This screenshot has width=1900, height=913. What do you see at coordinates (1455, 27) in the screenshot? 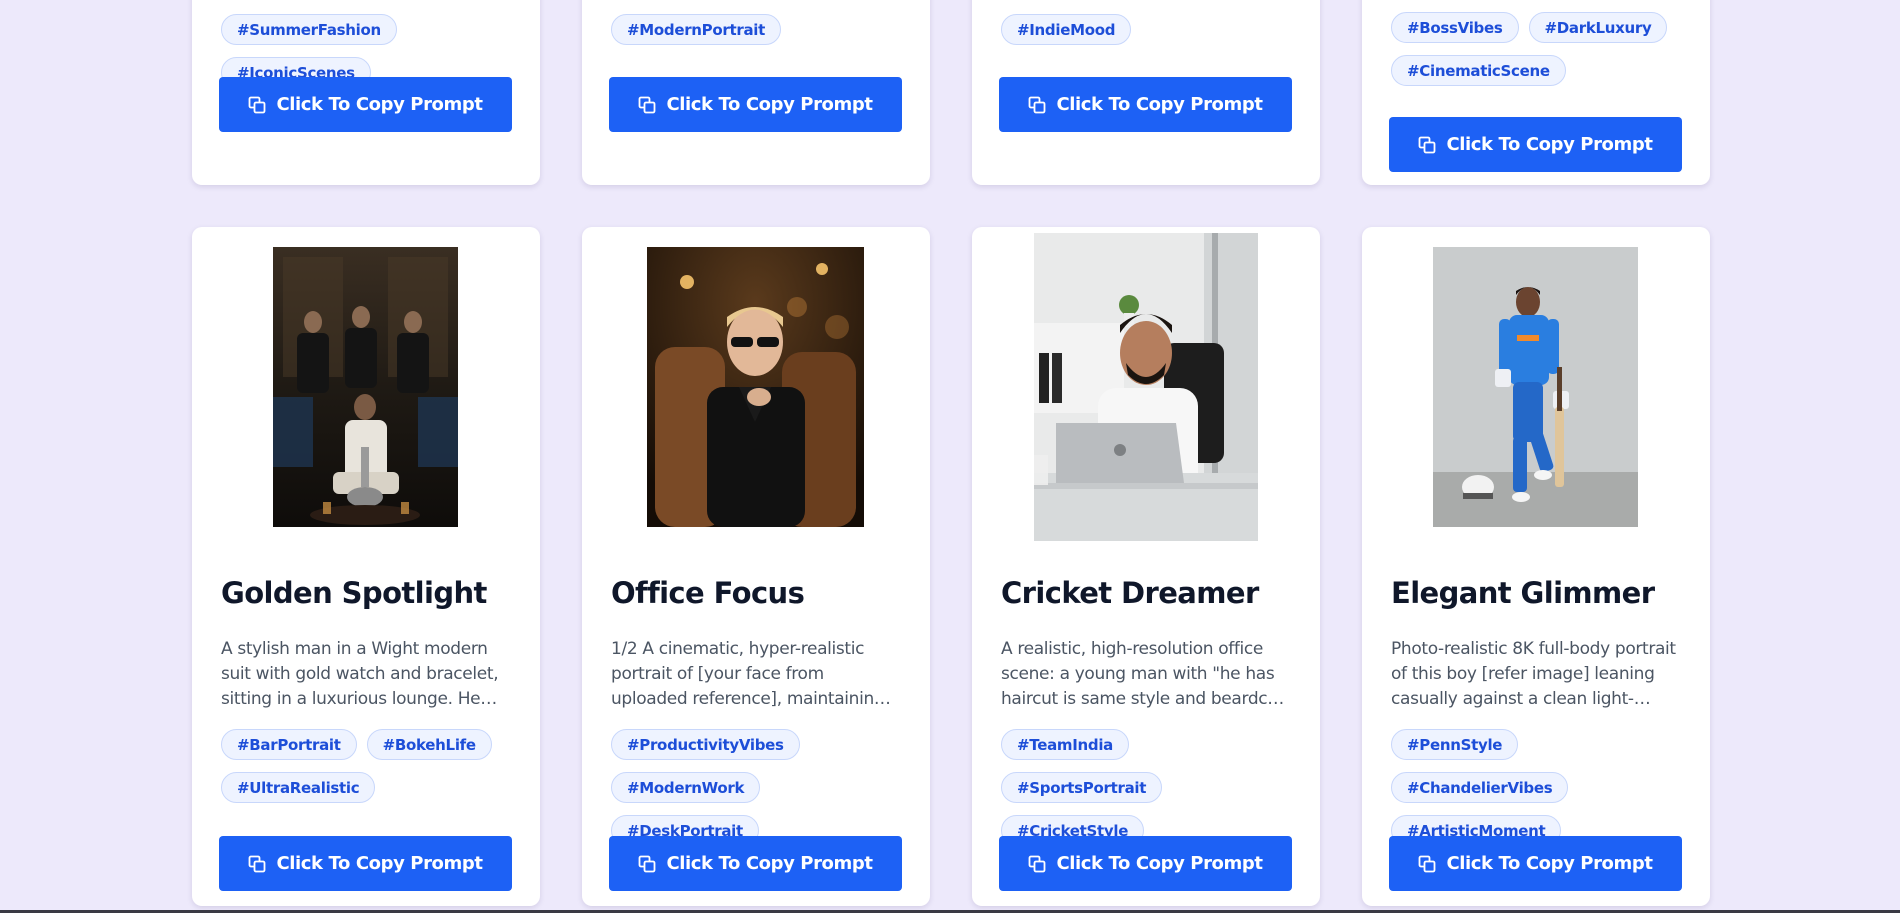
I see `tag: #BossVibes` at bounding box center [1455, 27].